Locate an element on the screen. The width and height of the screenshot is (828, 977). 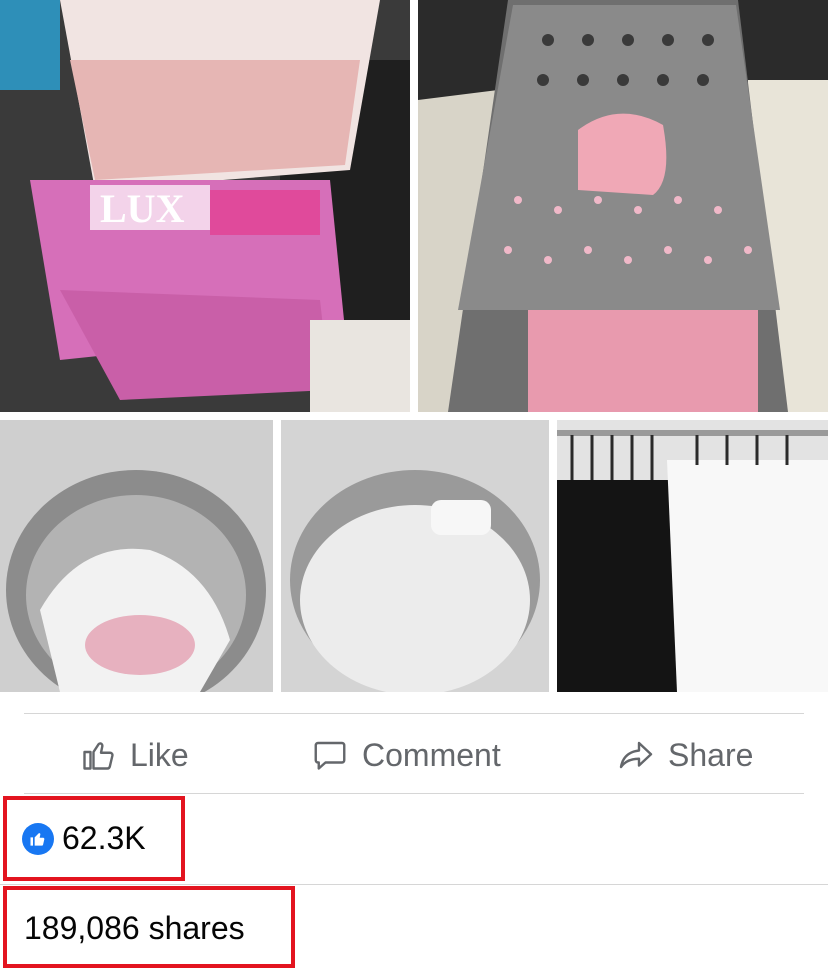
divider-bottom is located at coordinates (414, 884).